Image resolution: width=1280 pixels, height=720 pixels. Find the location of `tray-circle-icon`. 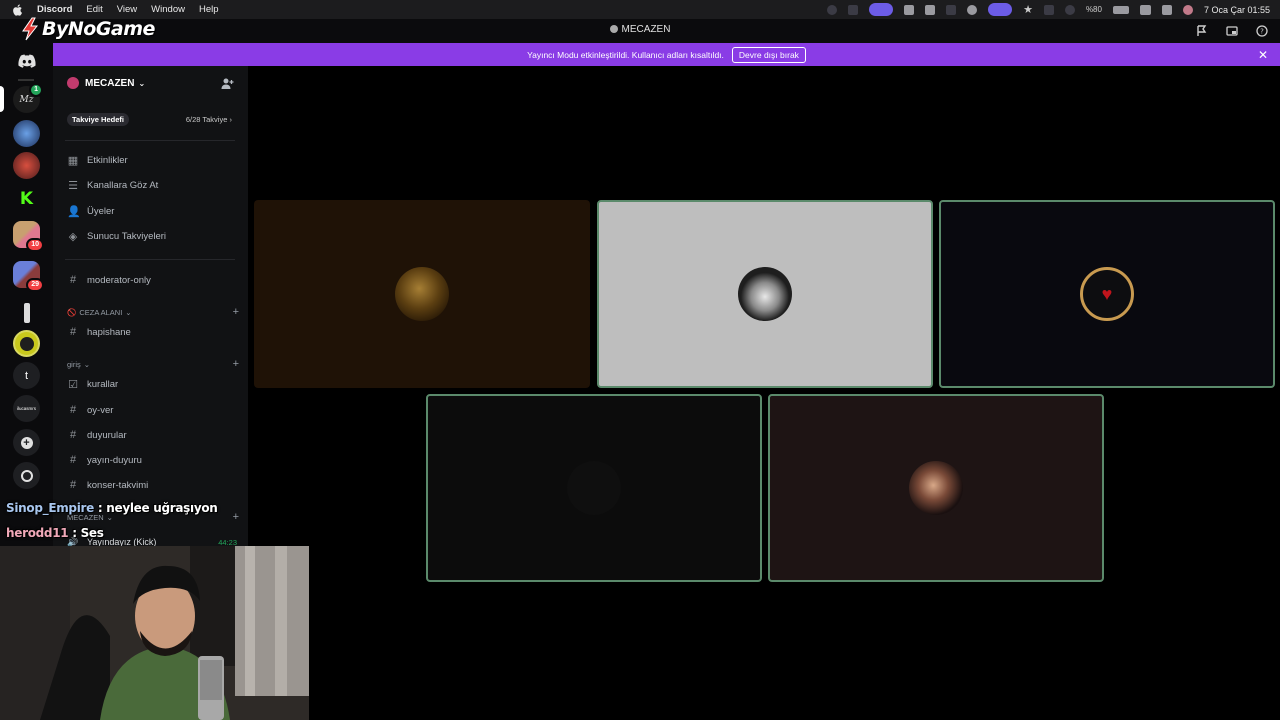

tray-circle-icon is located at coordinates (1069, 9).